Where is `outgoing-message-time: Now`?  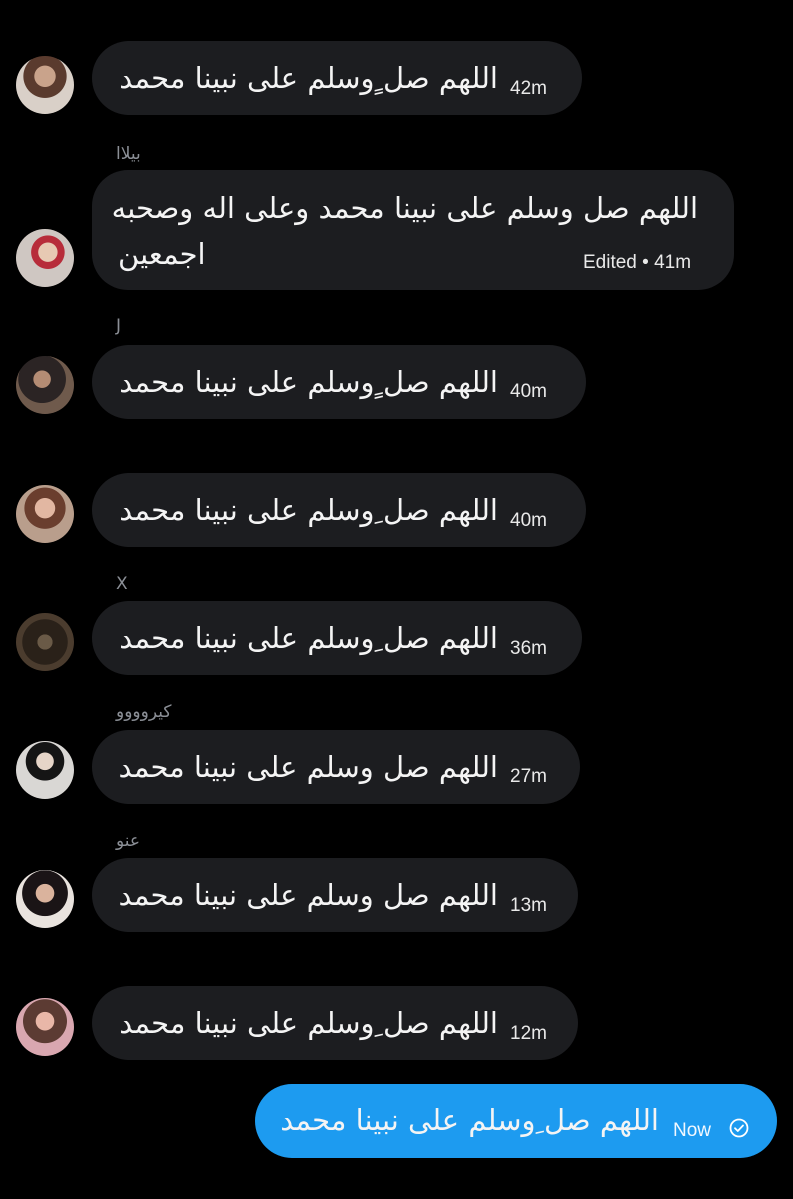
outgoing-message-time: Now is located at coordinates (692, 1130).